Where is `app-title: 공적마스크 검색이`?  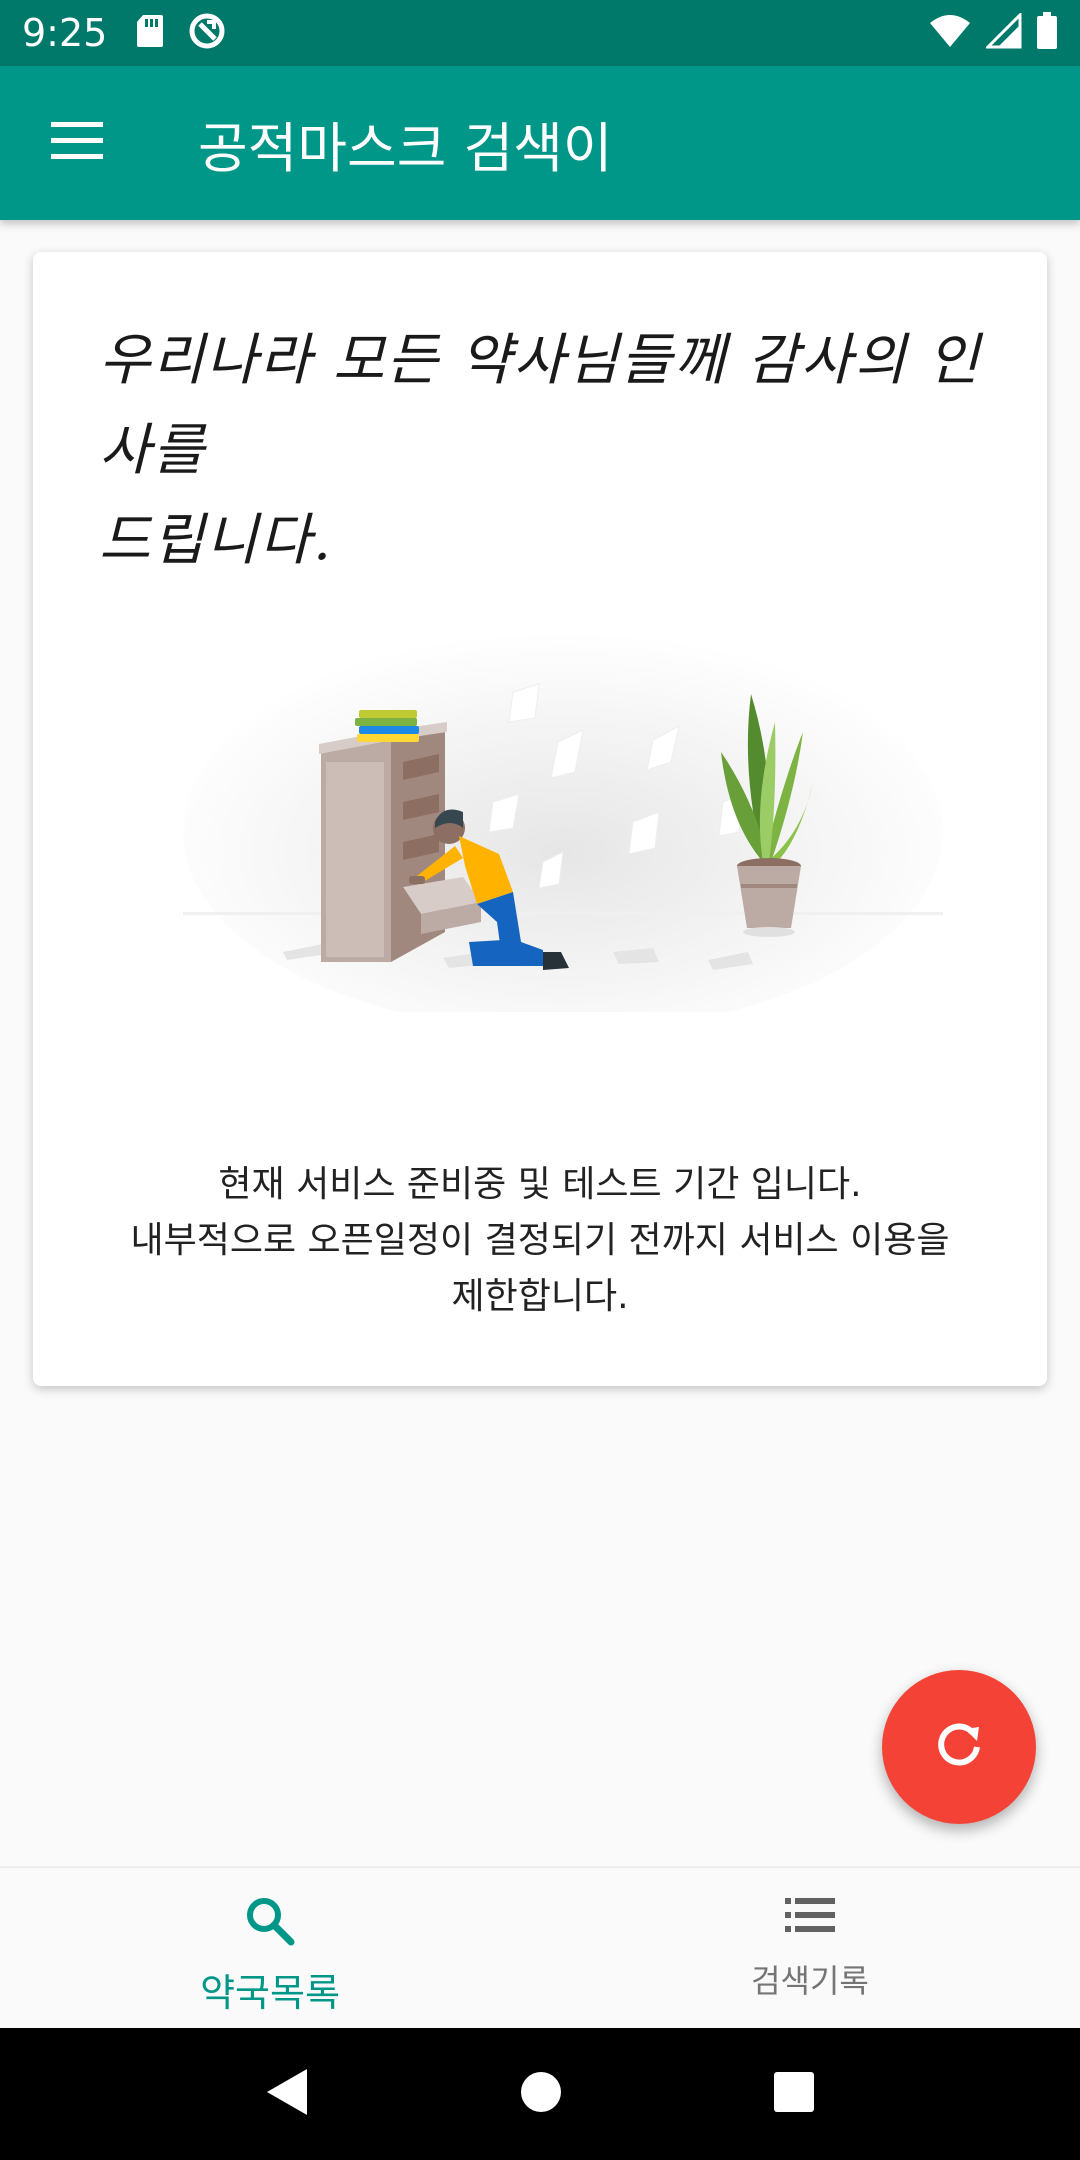 app-title: 공적마스크 검색이 is located at coordinates (405, 148).